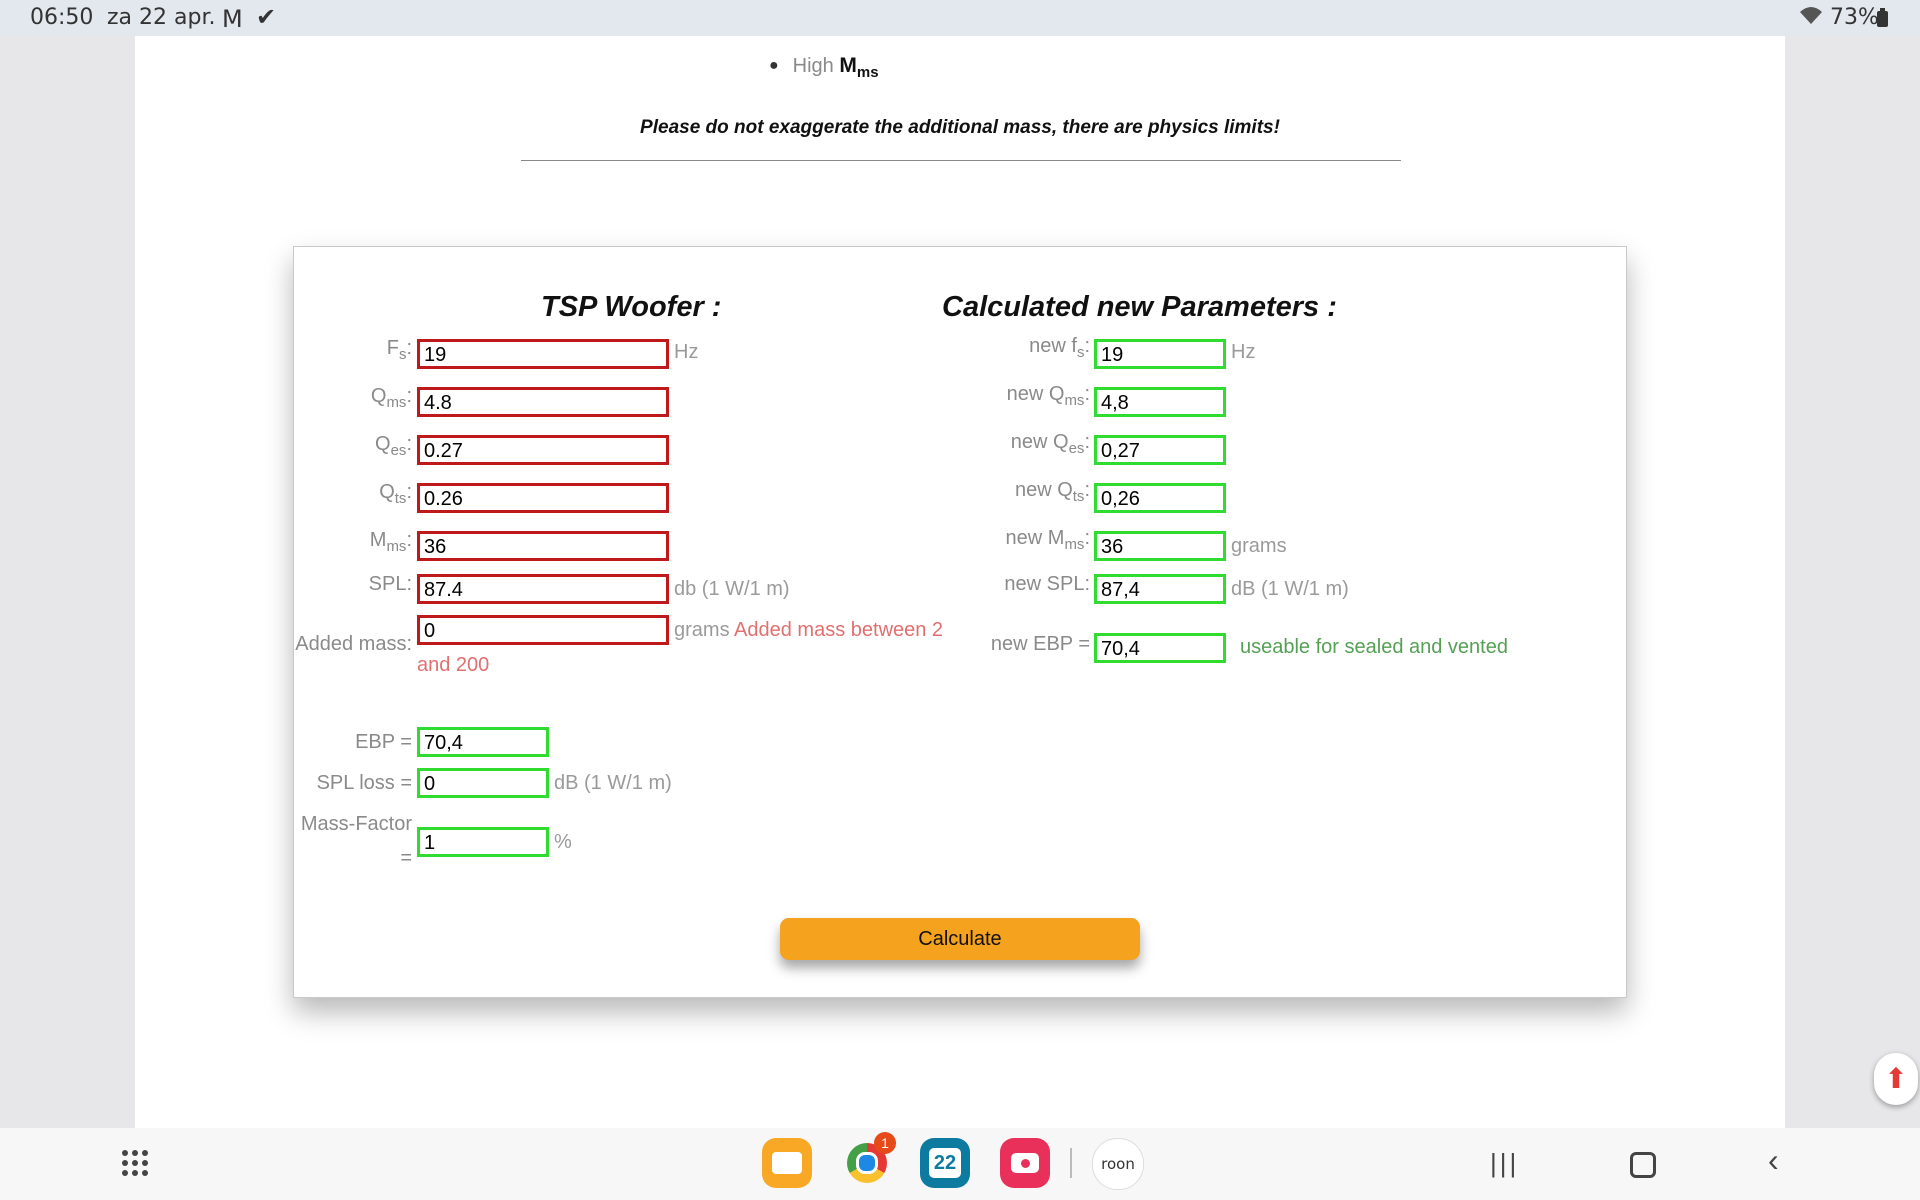 This screenshot has height=1200, width=1920. I want to click on camera-icon, so click(1025, 1163).